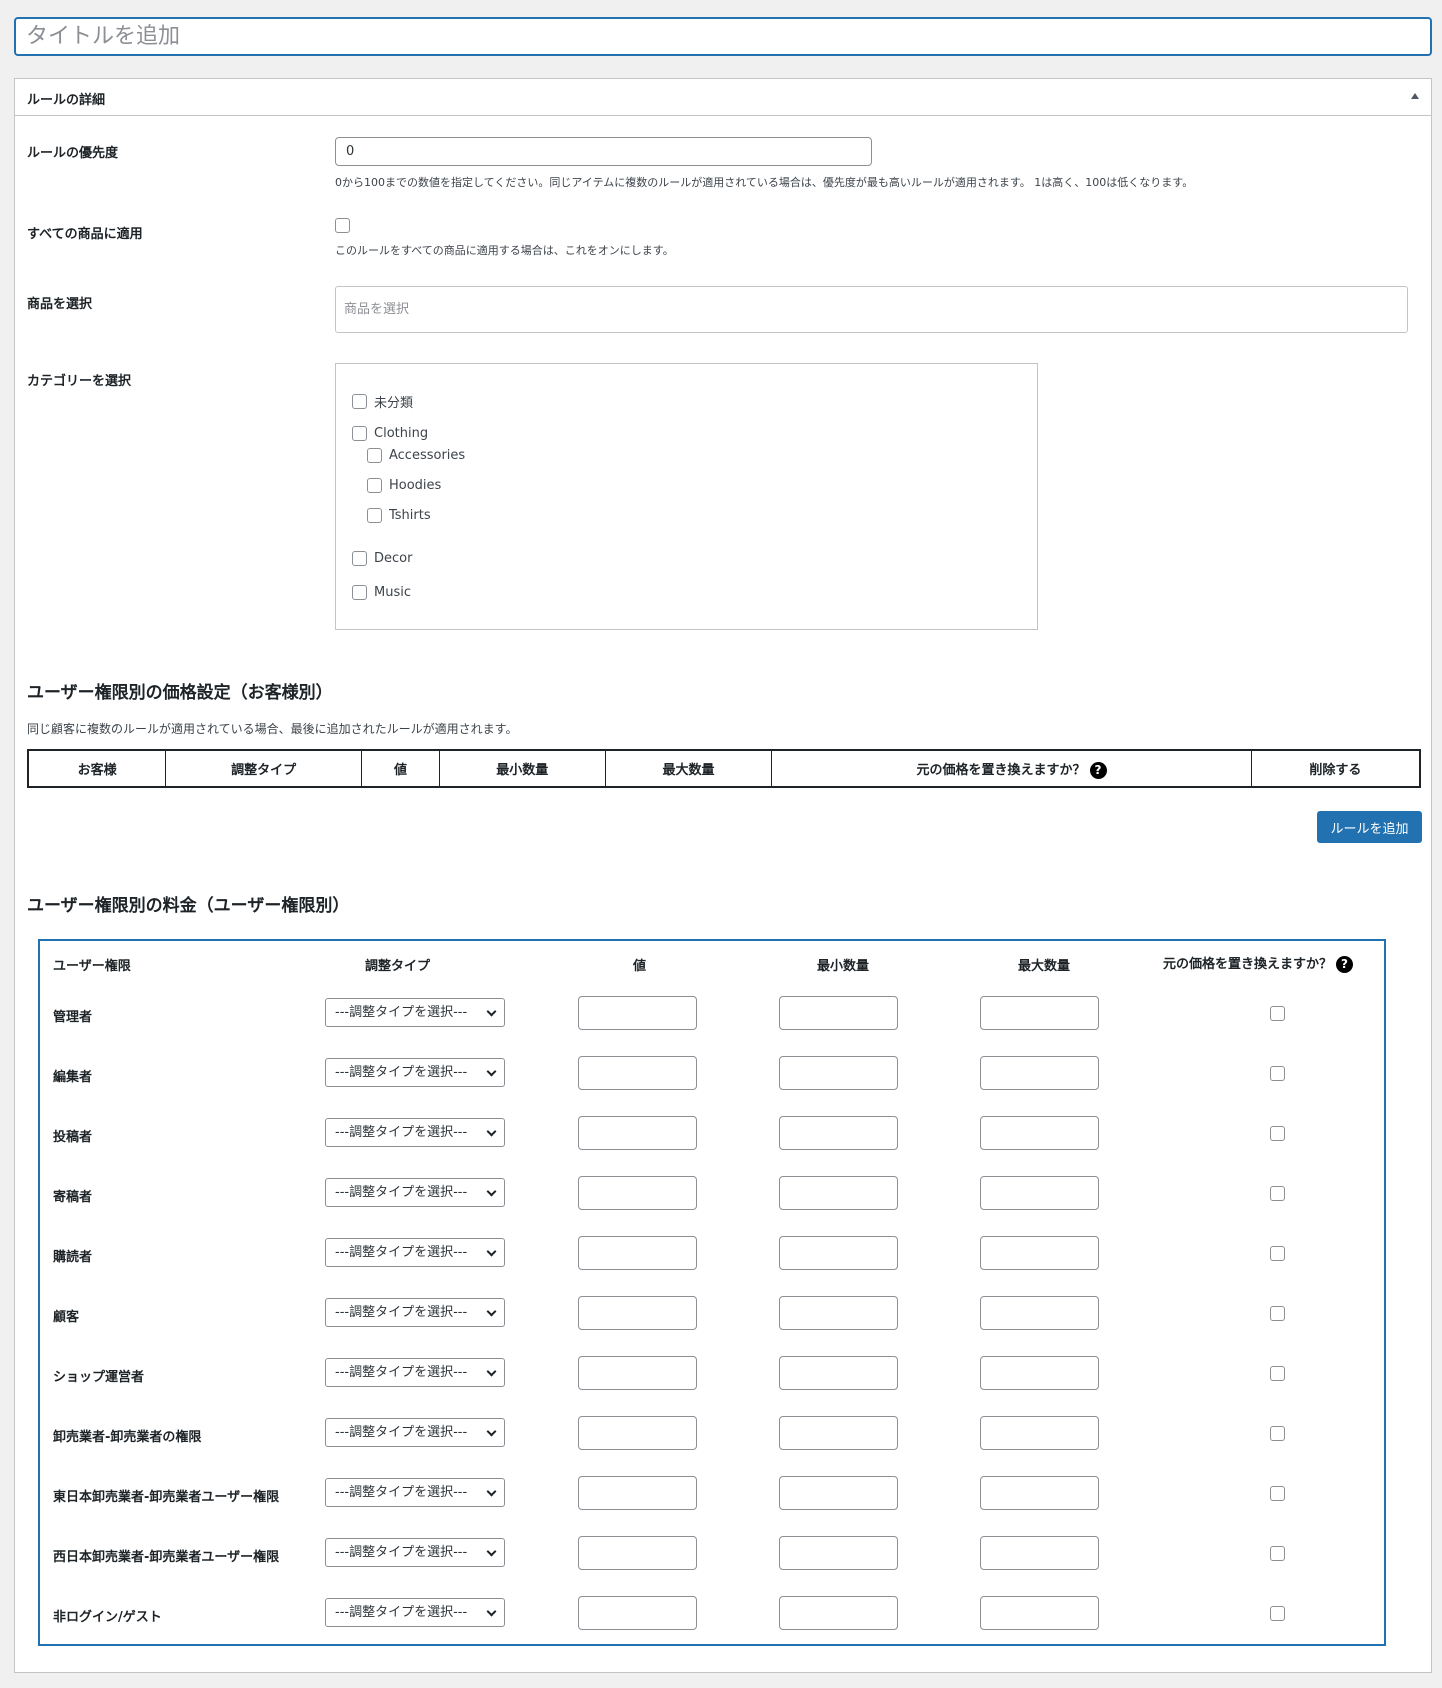 This screenshot has width=1442, height=1688. I want to click on category-label: 未分類, so click(394, 403).